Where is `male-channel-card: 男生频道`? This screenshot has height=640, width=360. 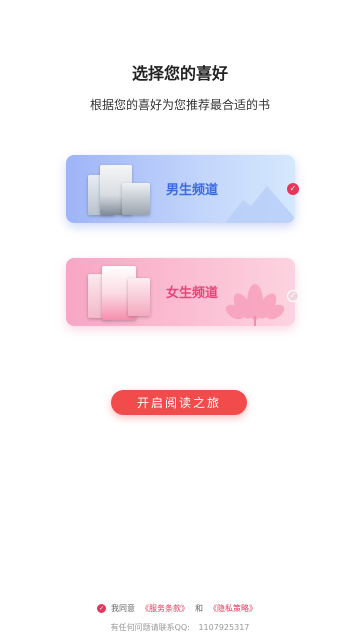
male-channel-card: 男生频道 is located at coordinates (180, 189).